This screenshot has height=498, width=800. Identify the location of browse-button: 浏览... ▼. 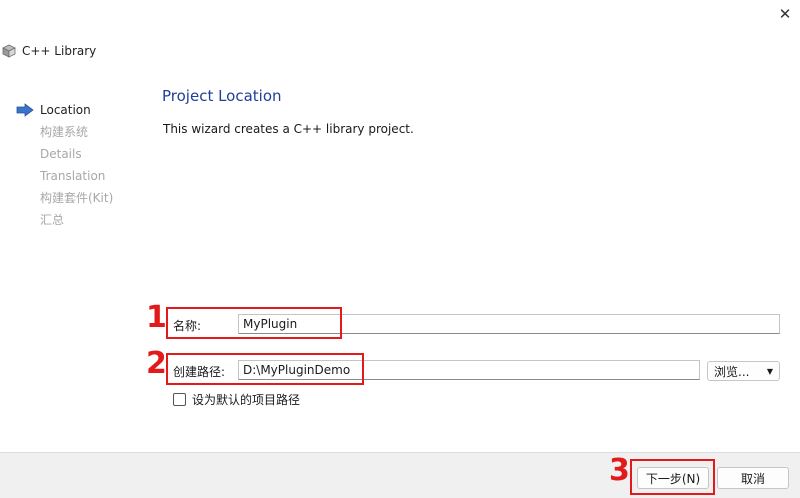
(743, 371).